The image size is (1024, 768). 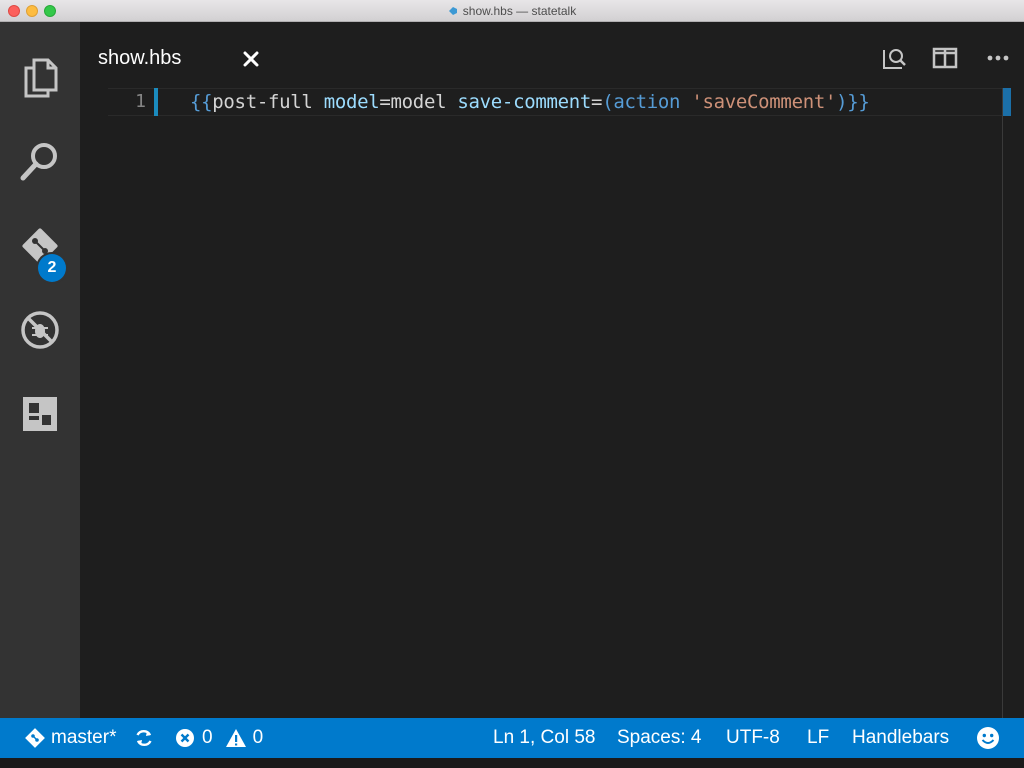 I want to click on split-editor-icon, so click(x=945, y=58).